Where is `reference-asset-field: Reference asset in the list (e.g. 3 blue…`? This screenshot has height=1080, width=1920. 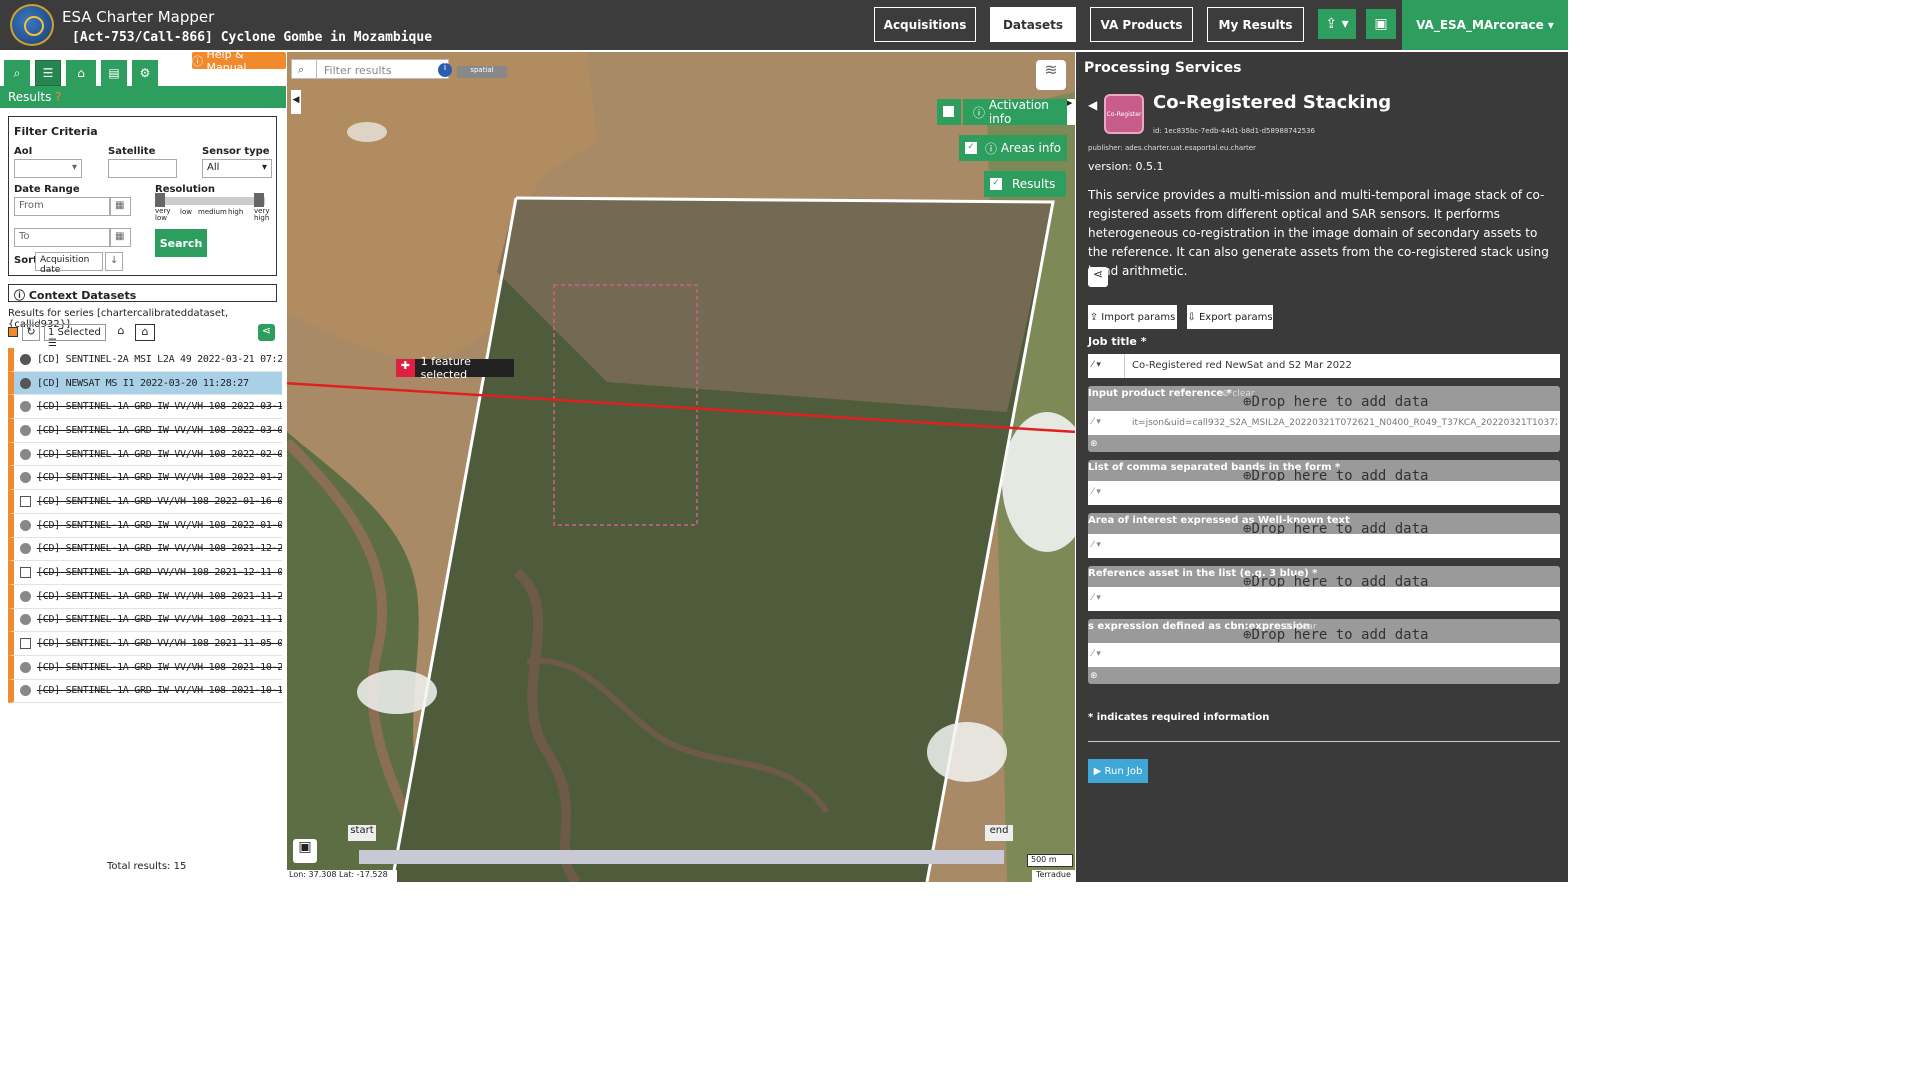 reference-asset-field: Reference asset in the list (e.g. 3 blue… is located at coordinates (1324, 588).